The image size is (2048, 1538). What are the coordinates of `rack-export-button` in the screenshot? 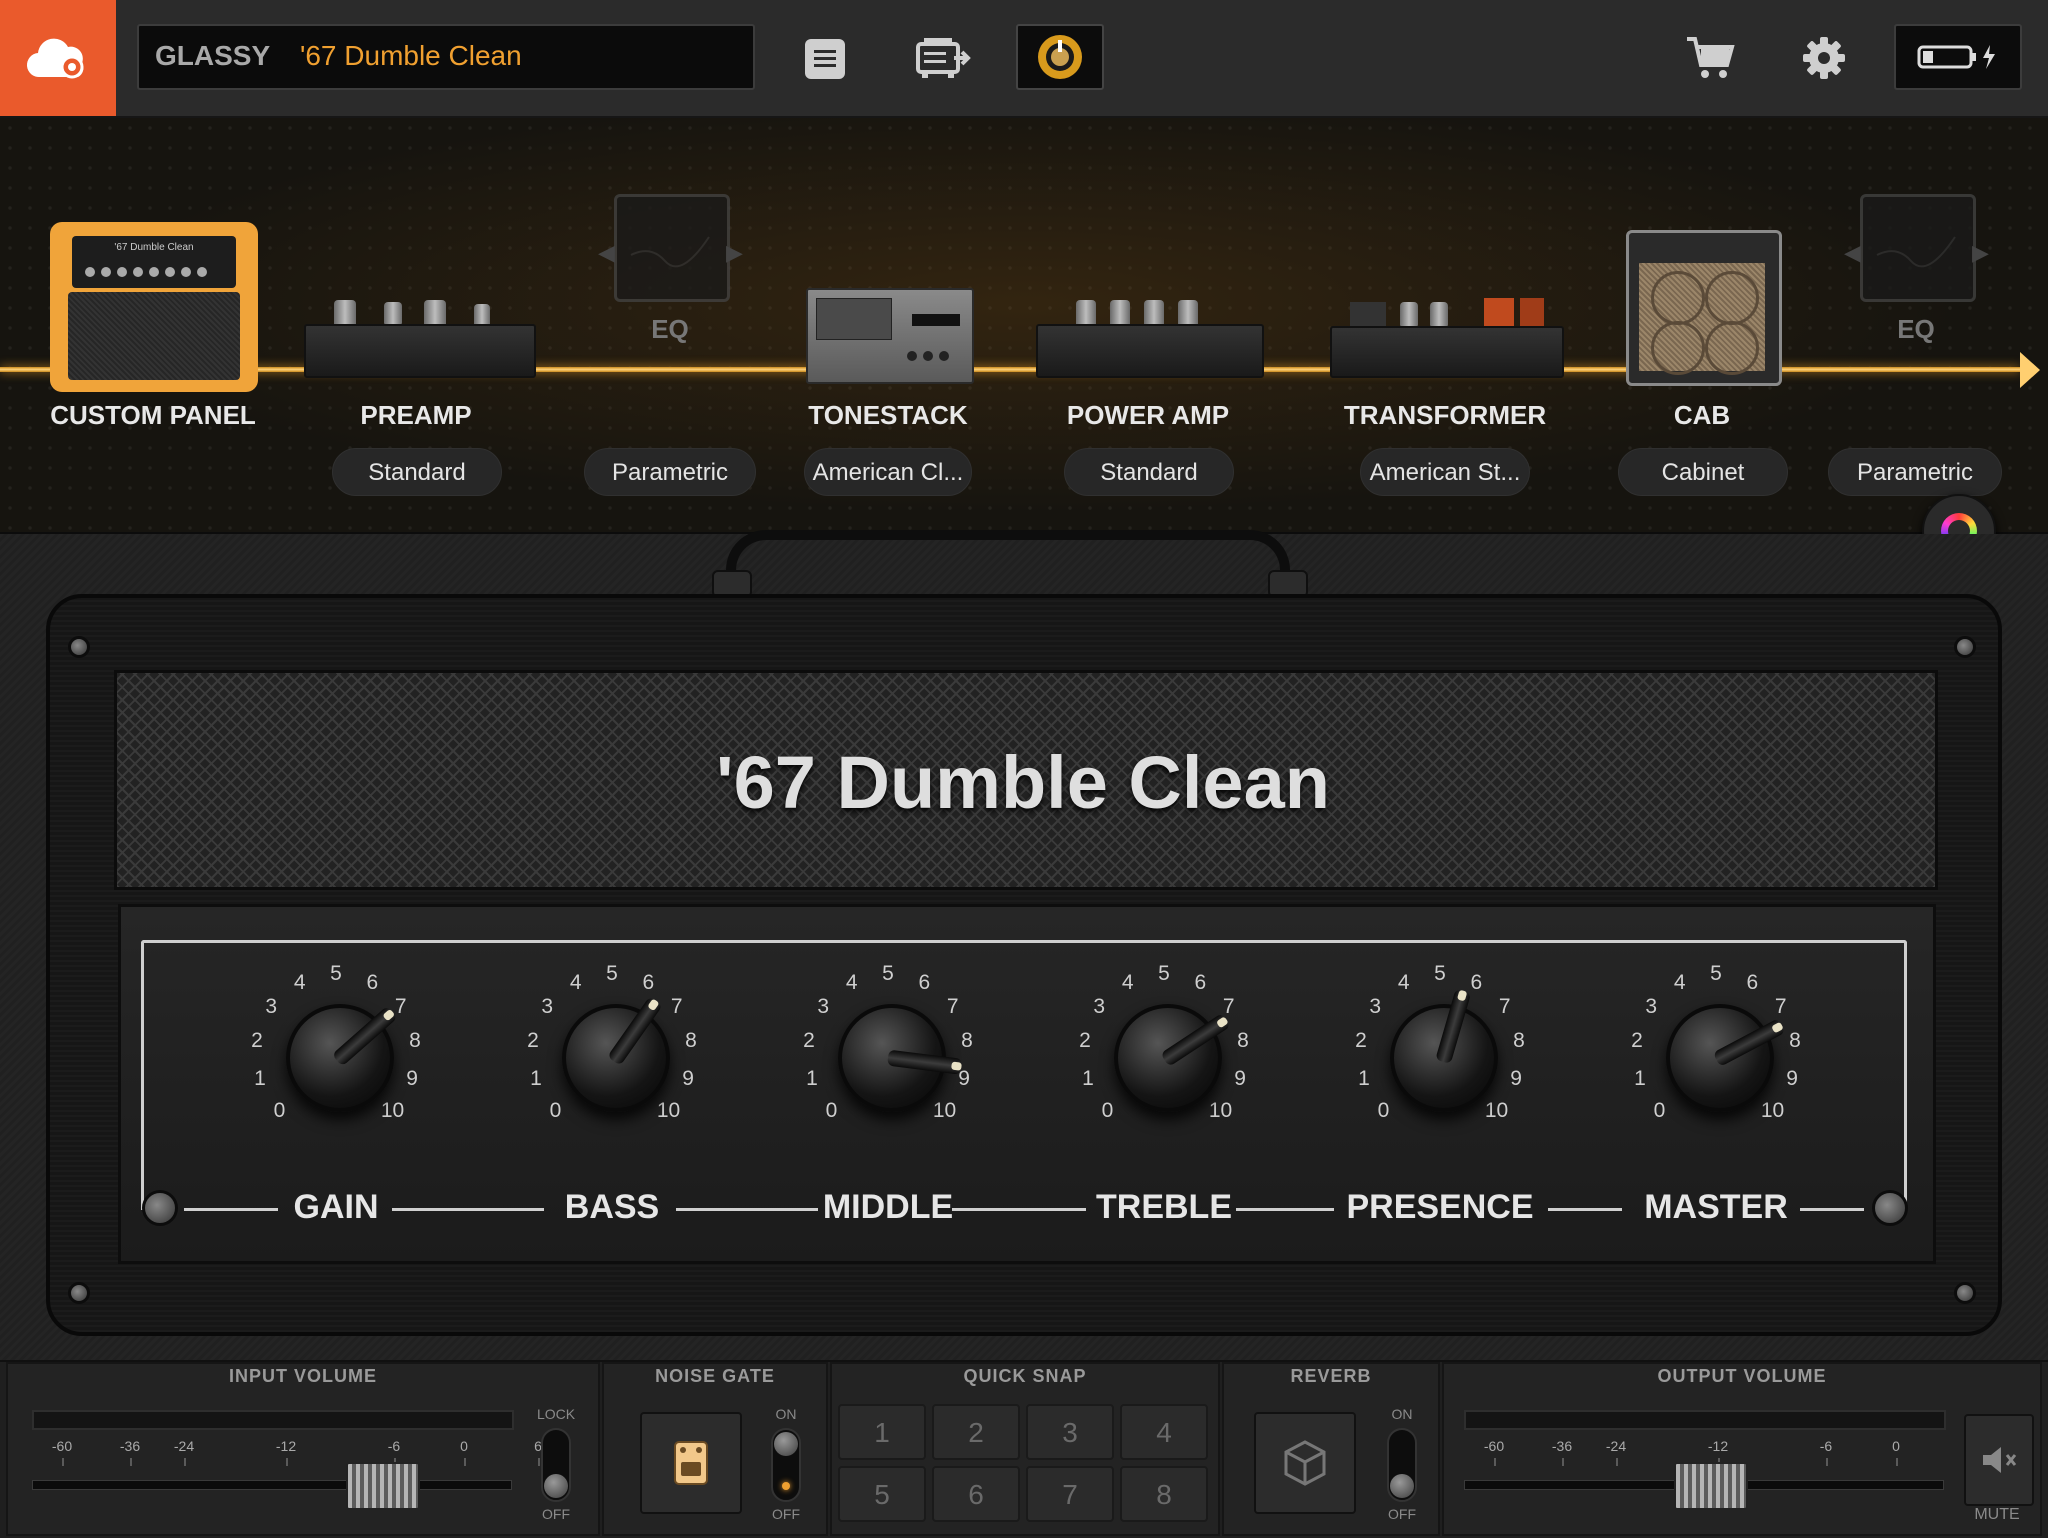 It's located at (944, 58).